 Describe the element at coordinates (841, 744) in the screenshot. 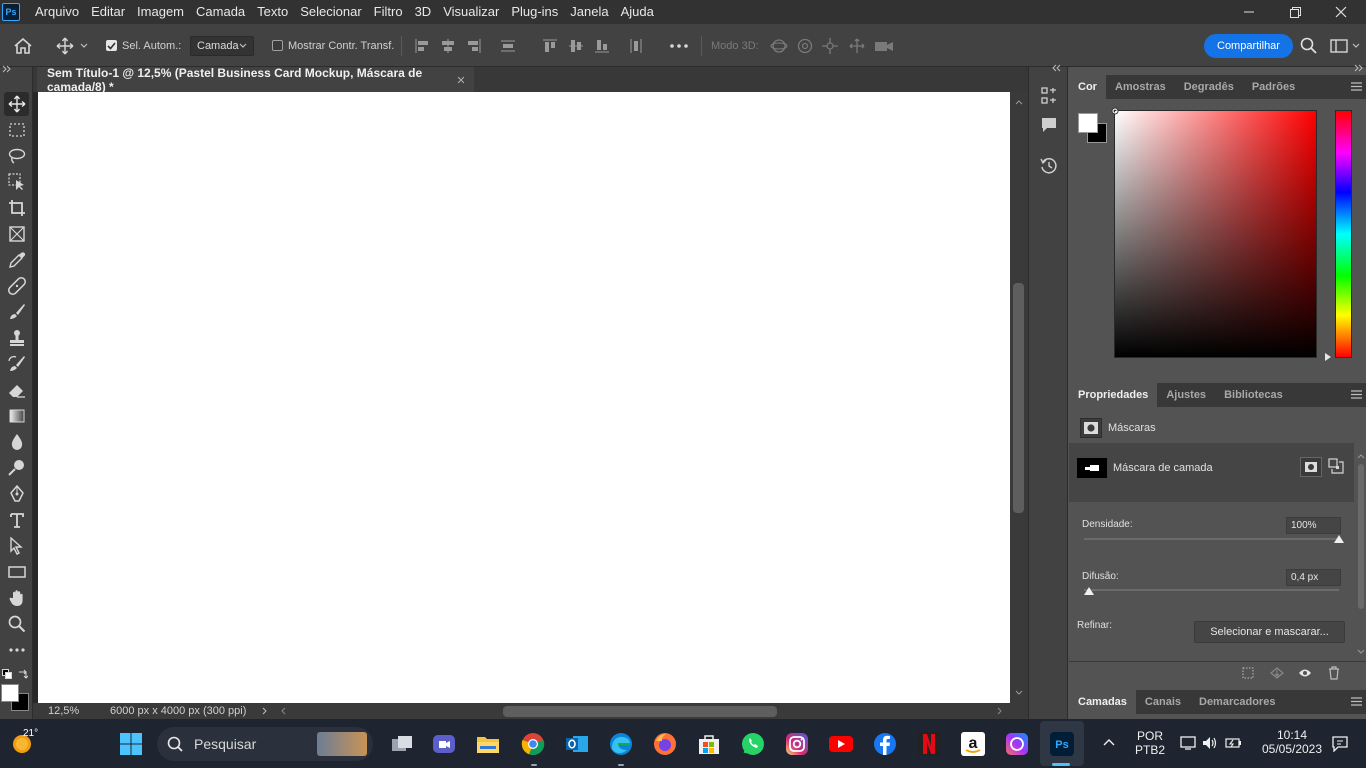

I see `youtube-button` at that location.